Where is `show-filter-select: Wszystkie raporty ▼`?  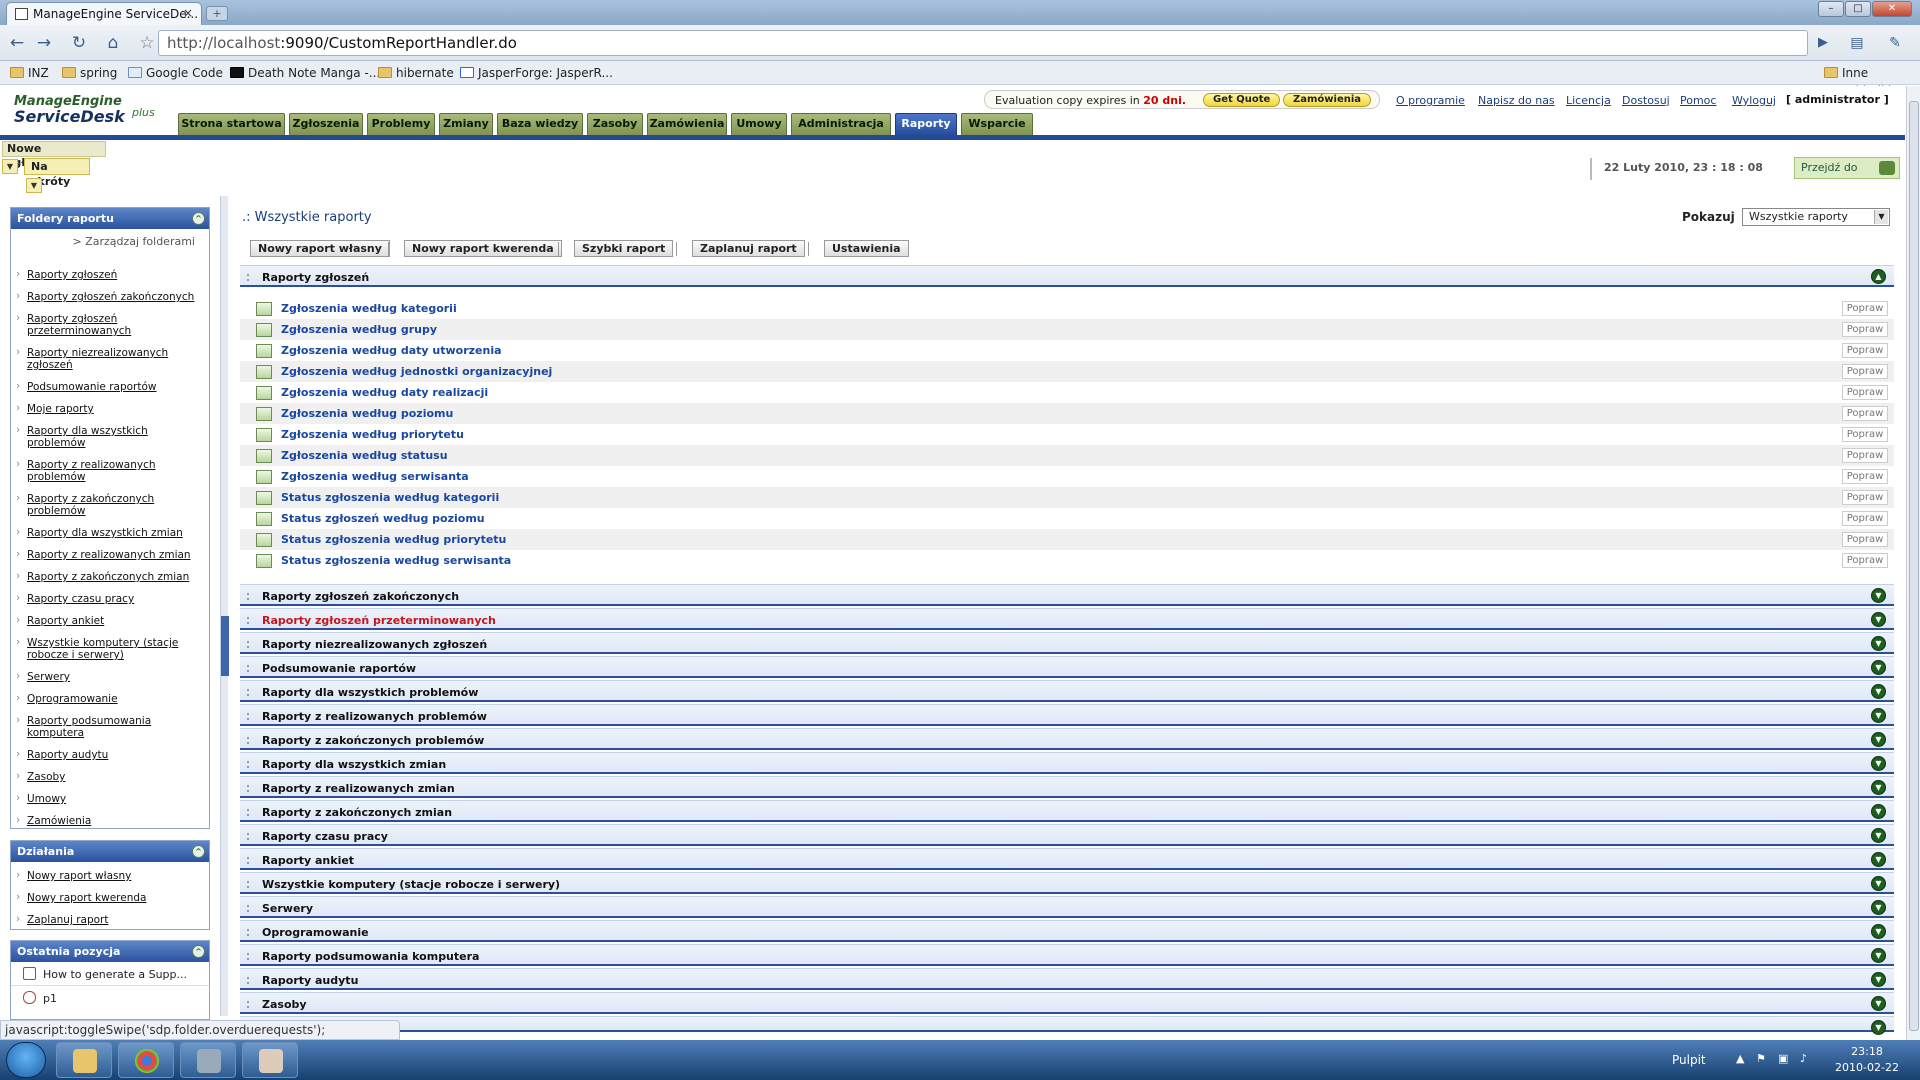
show-filter-select: Wszystkie raporty ▼ is located at coordinates (1816, 217).